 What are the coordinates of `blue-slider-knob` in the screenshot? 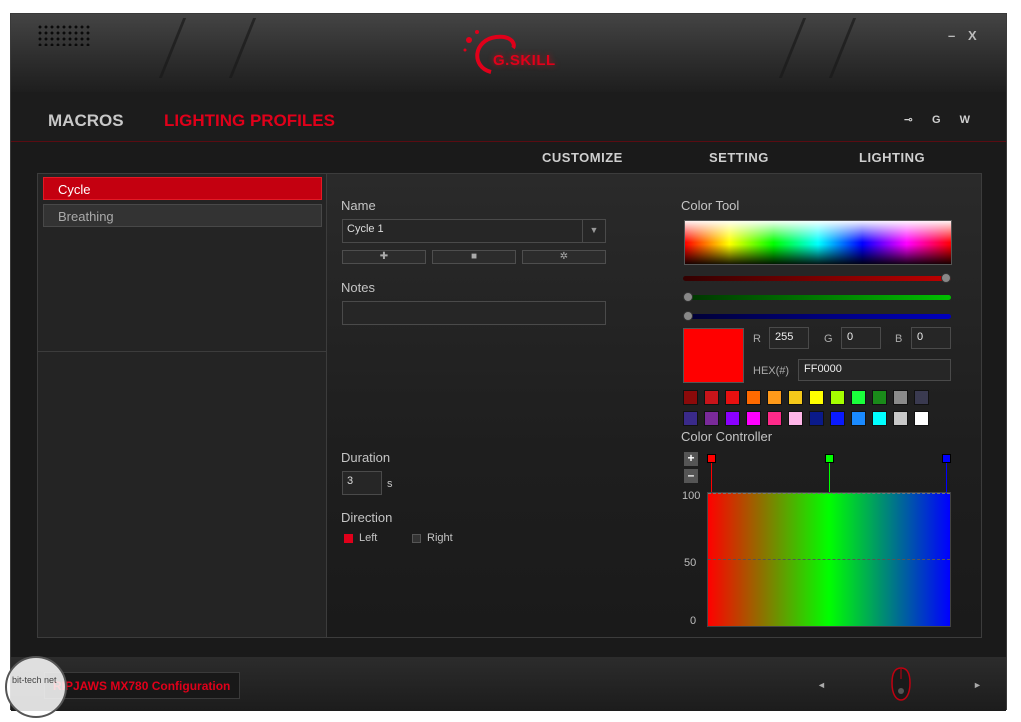 It's located at (688, 316).